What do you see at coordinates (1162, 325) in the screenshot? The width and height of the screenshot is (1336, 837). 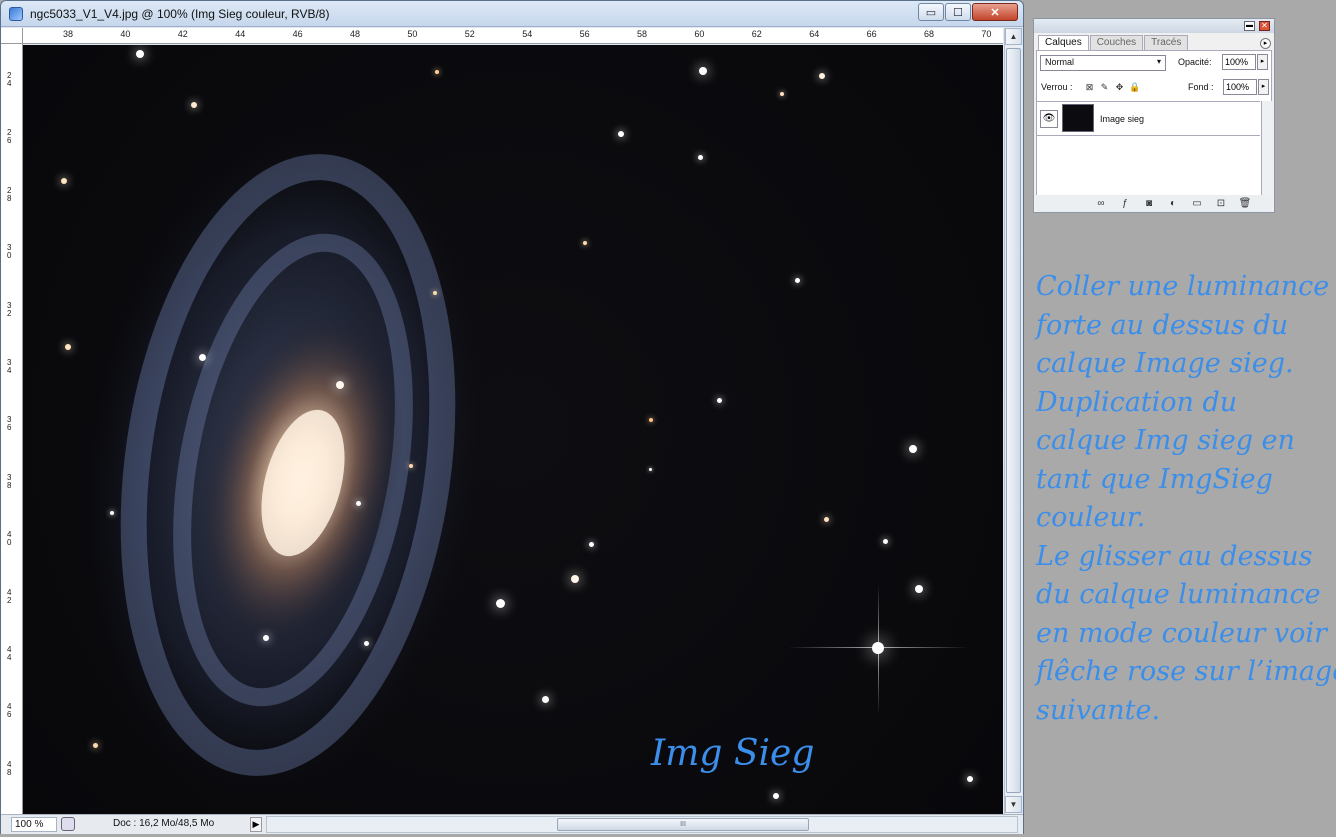 I see `note-line: forte au dessus du` at bounding box center [1162, 325].